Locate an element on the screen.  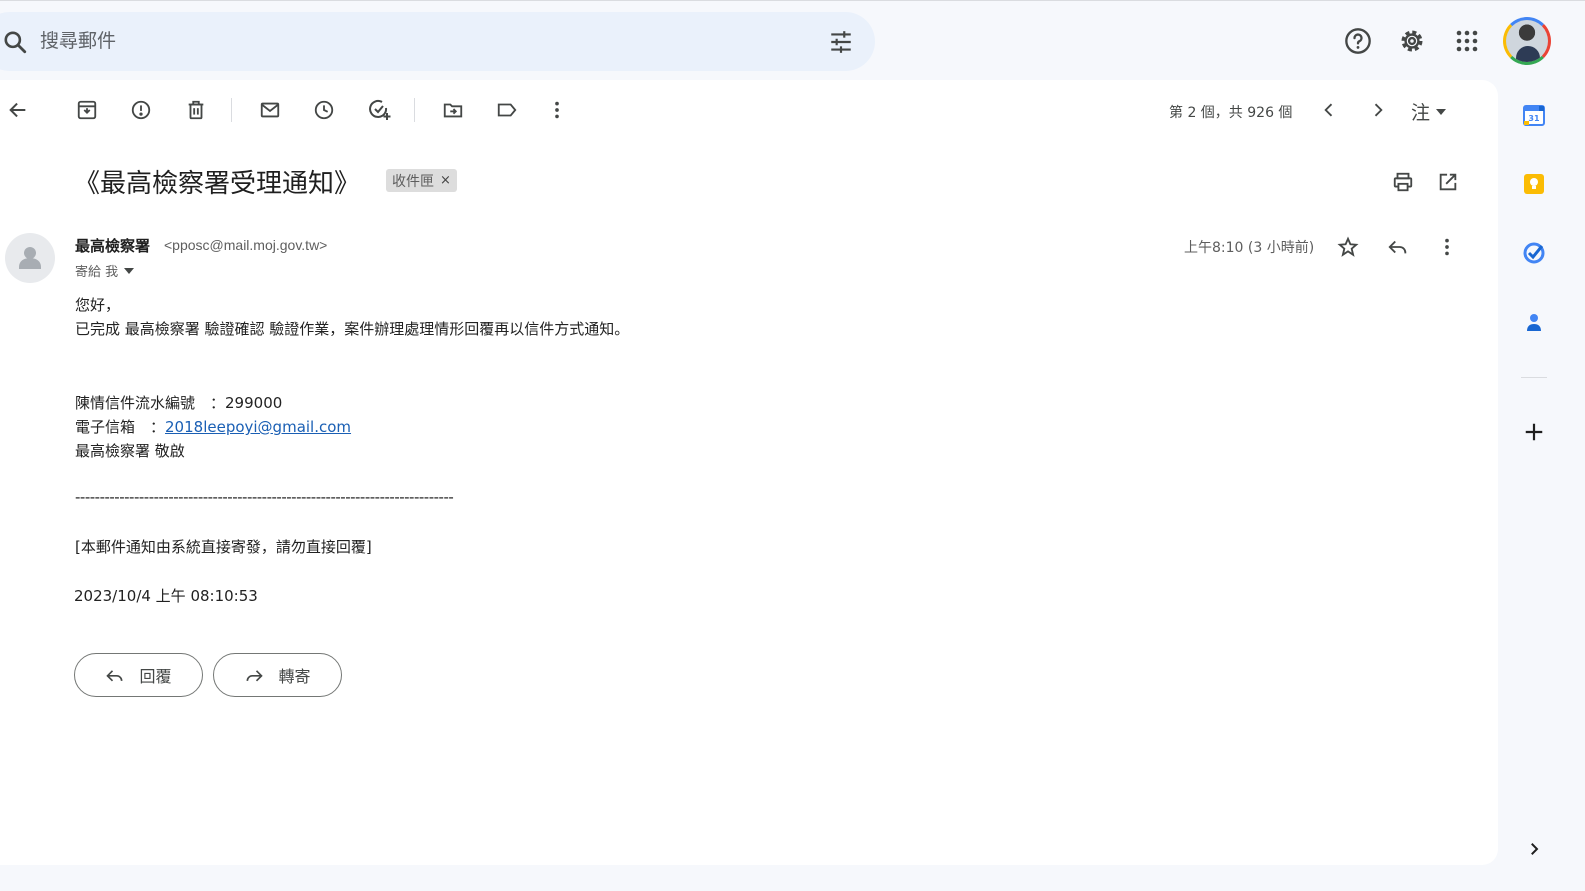
signature: 最高檢察署 敬啟 is located at coordinates (130, 451).